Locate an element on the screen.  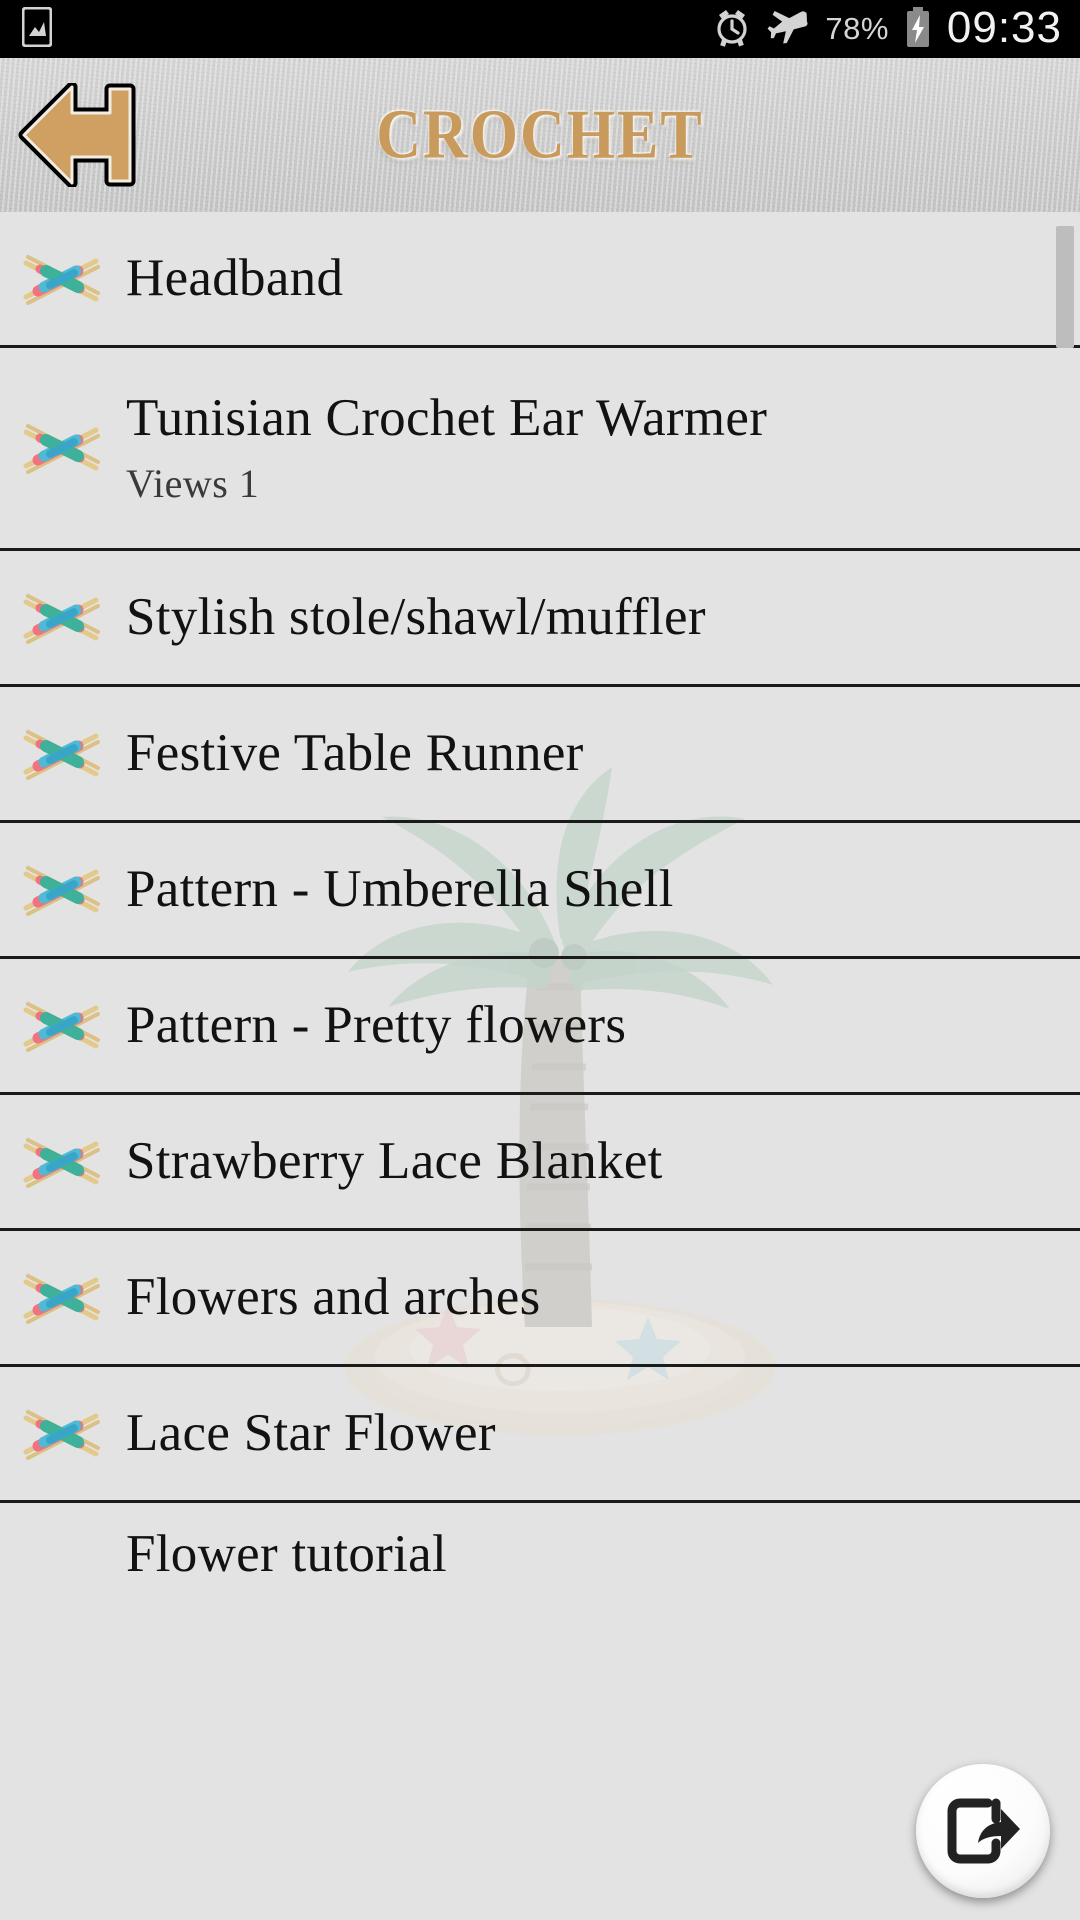
list-item-title: Tunisian Crochet Ear Warmer is located at coordinates (447, 417).